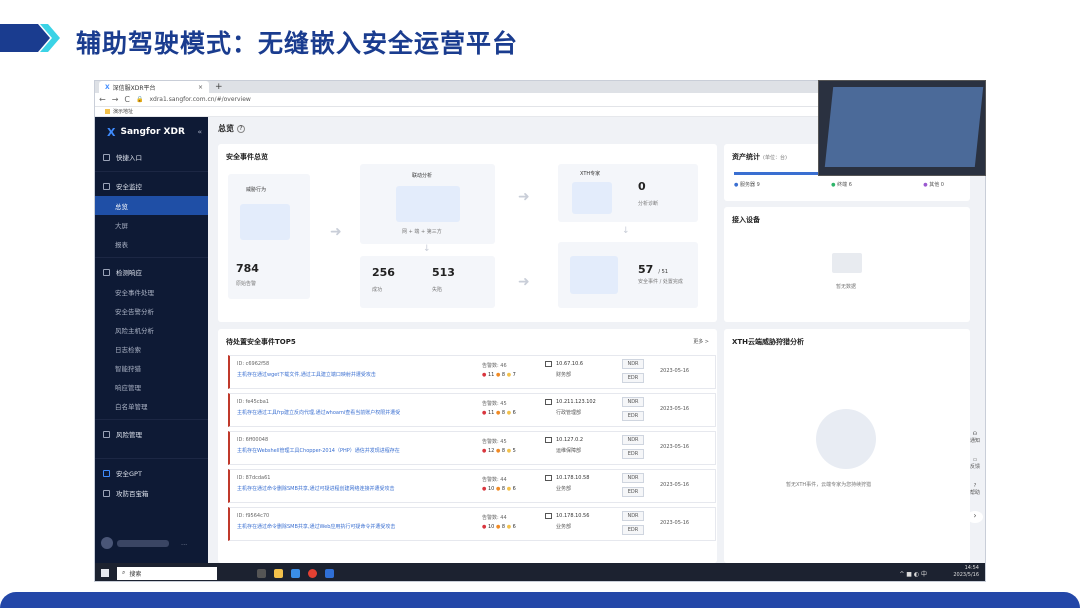 The height and width of the screenshot is (608, 1080). I want to click on threat-box: 威胁行为 784 原始告警, so click(269, 236).